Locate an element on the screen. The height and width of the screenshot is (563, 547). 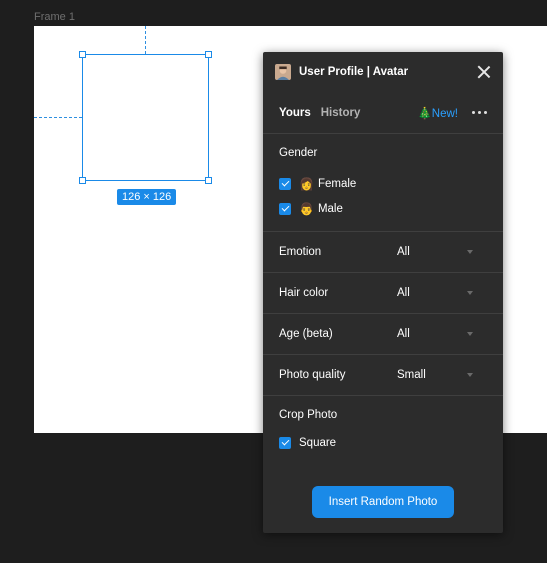
emotion-select: All is located at coordinates (432, 252).